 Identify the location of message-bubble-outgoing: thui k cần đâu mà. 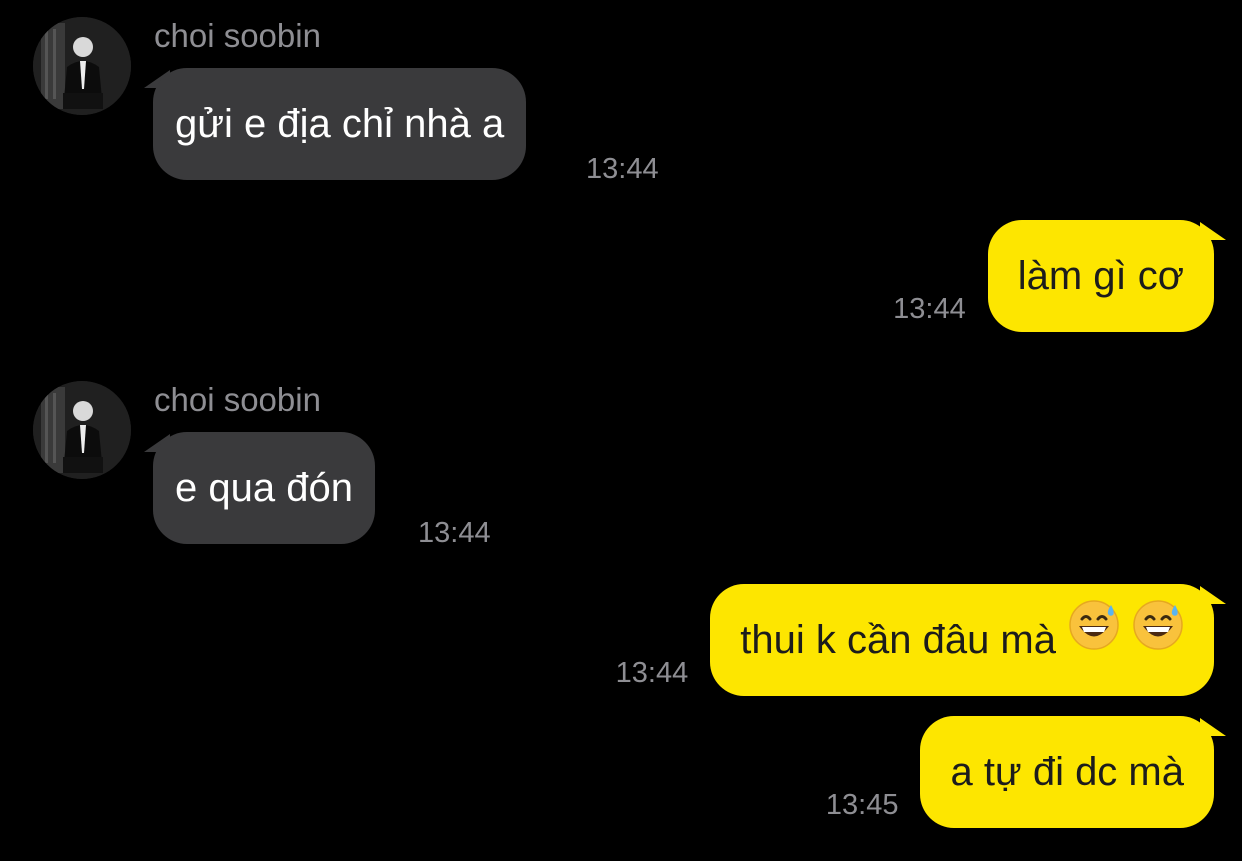
(962, 640).